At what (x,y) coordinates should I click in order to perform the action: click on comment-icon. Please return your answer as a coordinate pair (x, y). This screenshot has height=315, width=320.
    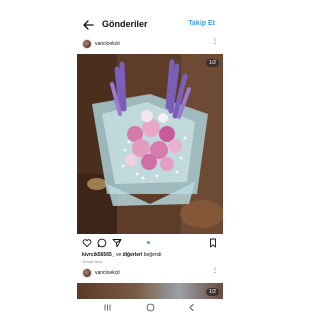
    Looking at the image, I should click on (102, 243).